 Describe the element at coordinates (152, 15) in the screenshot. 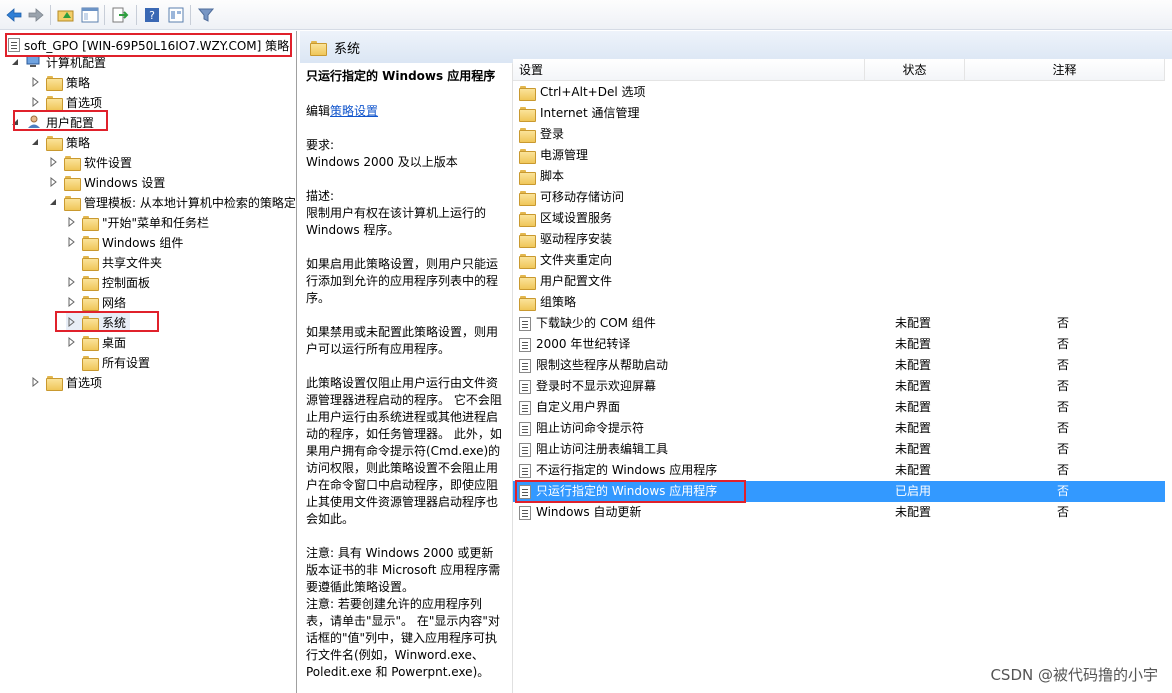

I see `help-icon: ?` at that location.